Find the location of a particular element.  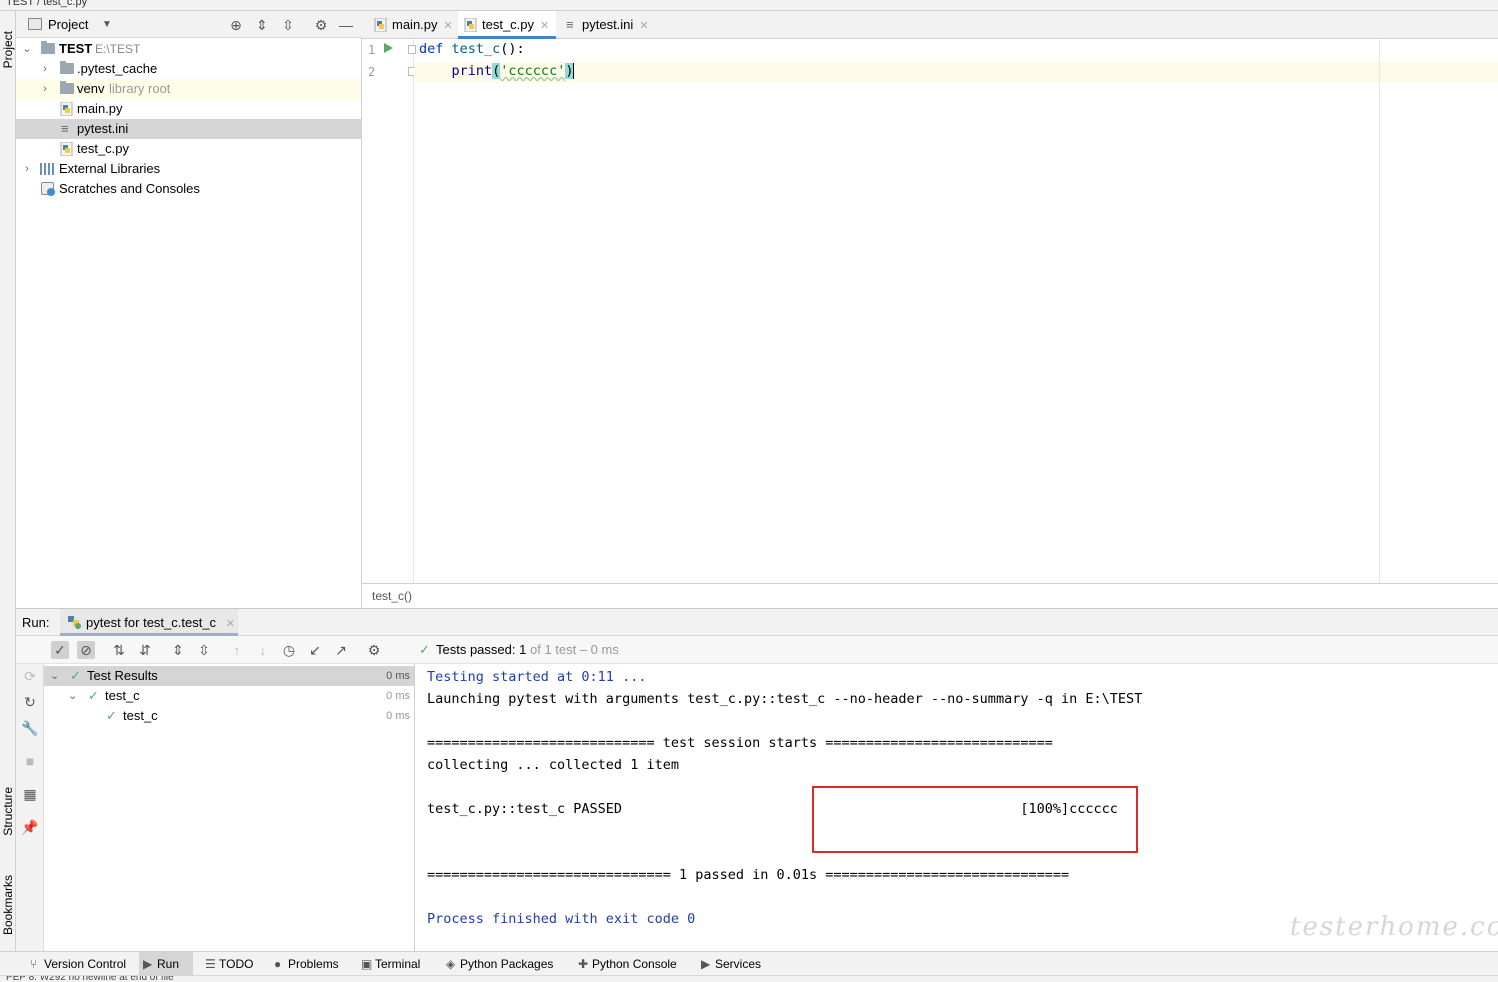

test-results-suite: ⌄ ✓ test_c 0 ms is located at coordinates (229, 696).